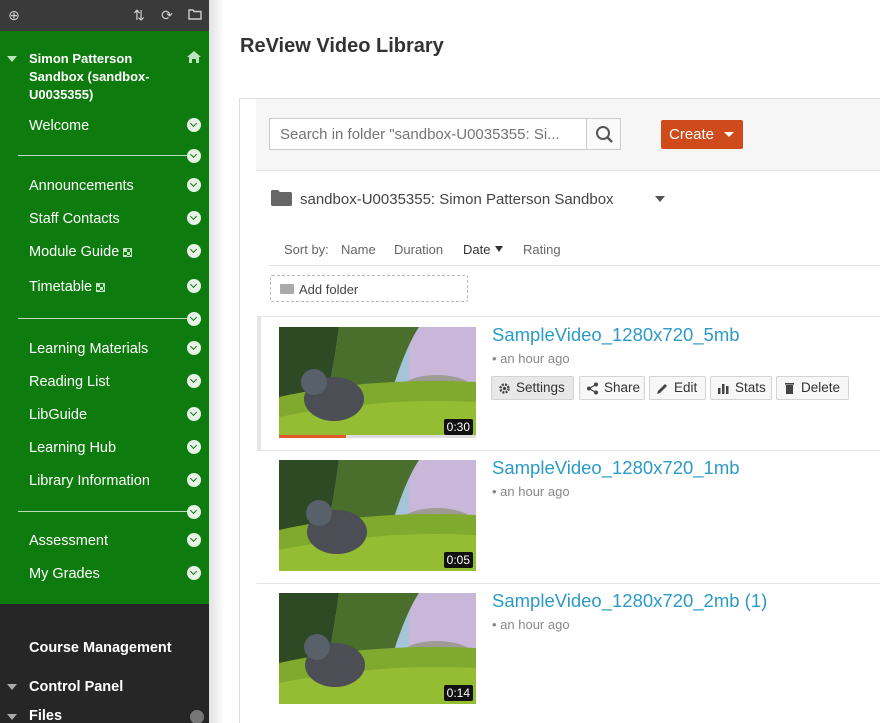 Image resolution: width=880 pixels, height=723 pixels. What do you see at coordinates (750, 387) in the screenshot?
I see `stats-label: Stats` at bounding box center [750, 387].